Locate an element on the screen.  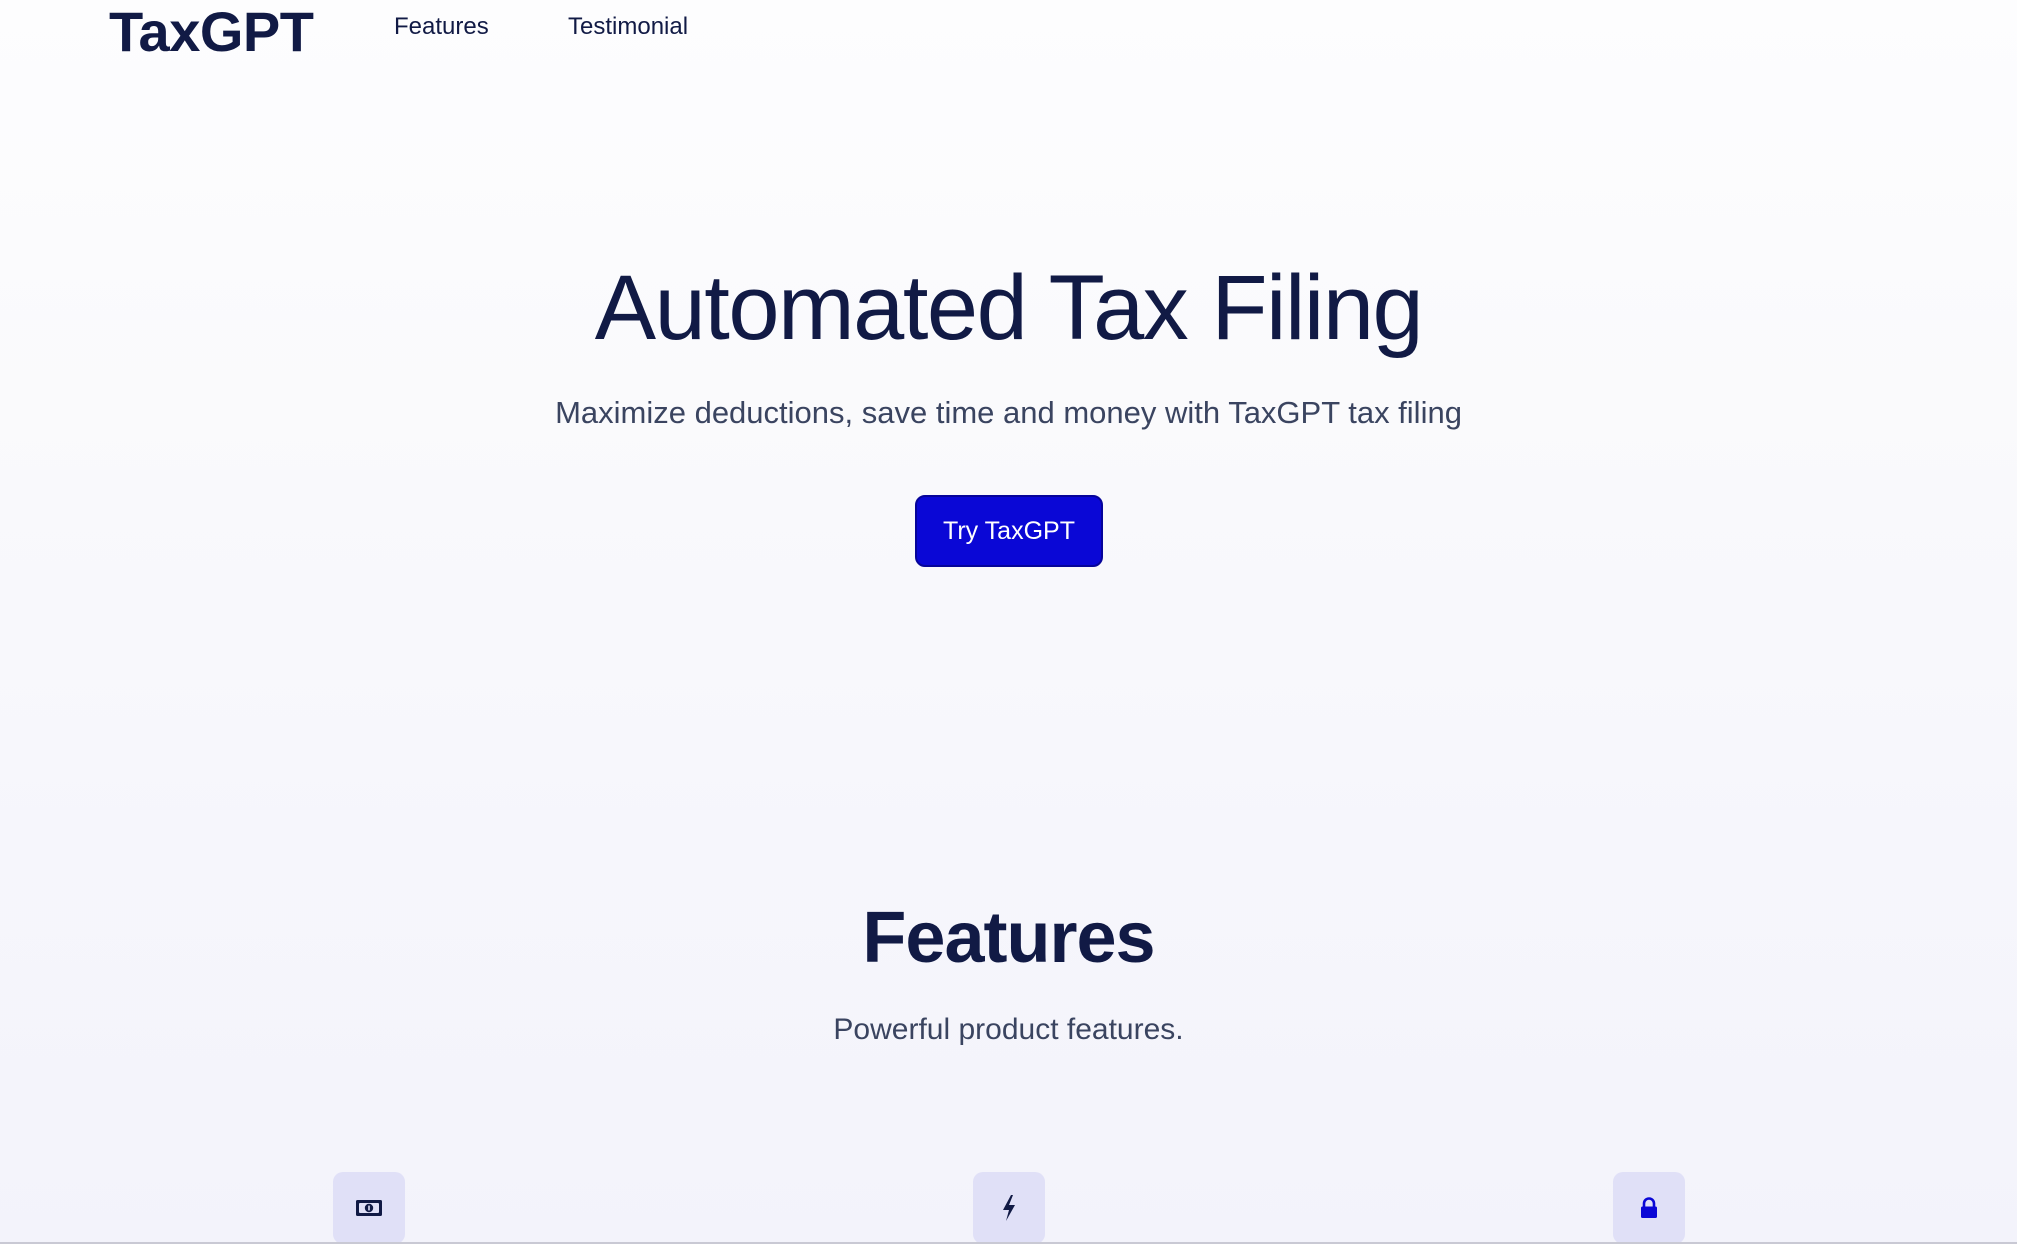
features-subtitle: Powerful product features. is located at coordinates (1008, 1029).